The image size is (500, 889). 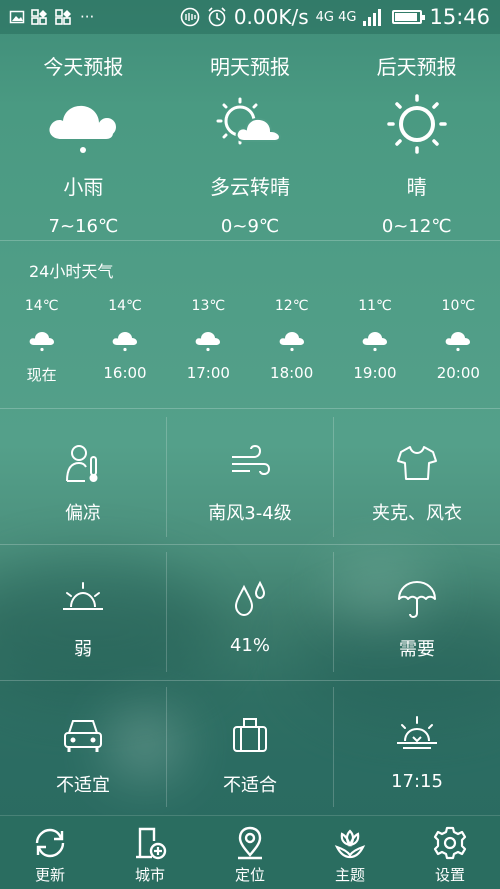 What do you see at coordinates (83, 226) in the screenshot?
I see `forecast-temp: 7~16℃` at bounding box center [83, 226].